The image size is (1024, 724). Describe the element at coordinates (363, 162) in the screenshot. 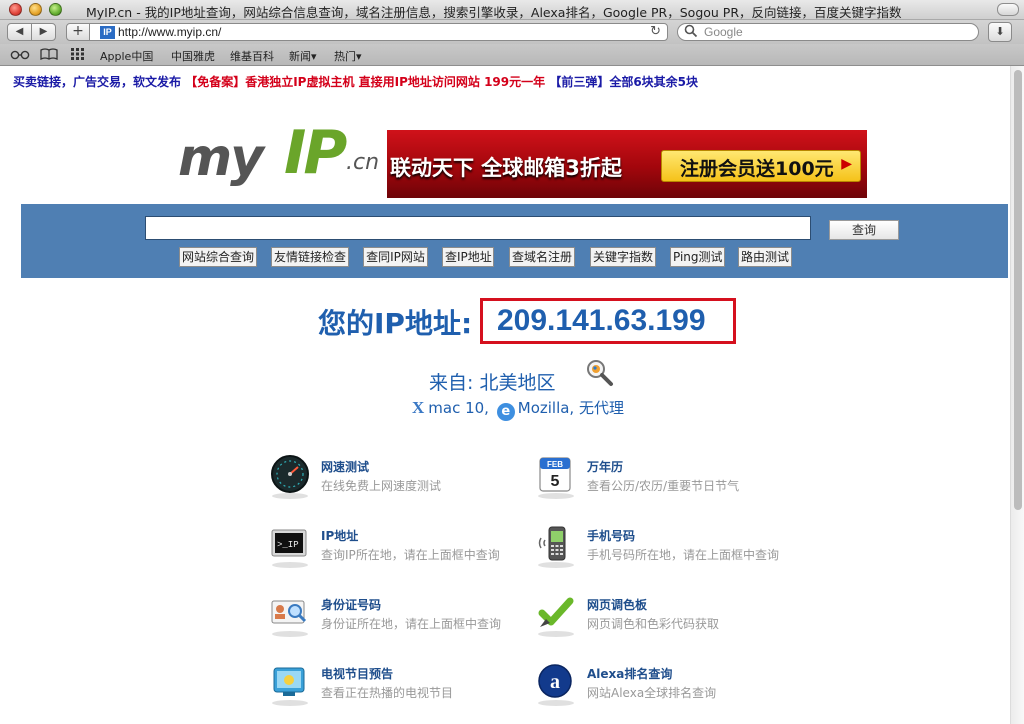

I see `logo-cn-text: .cn` at that location.